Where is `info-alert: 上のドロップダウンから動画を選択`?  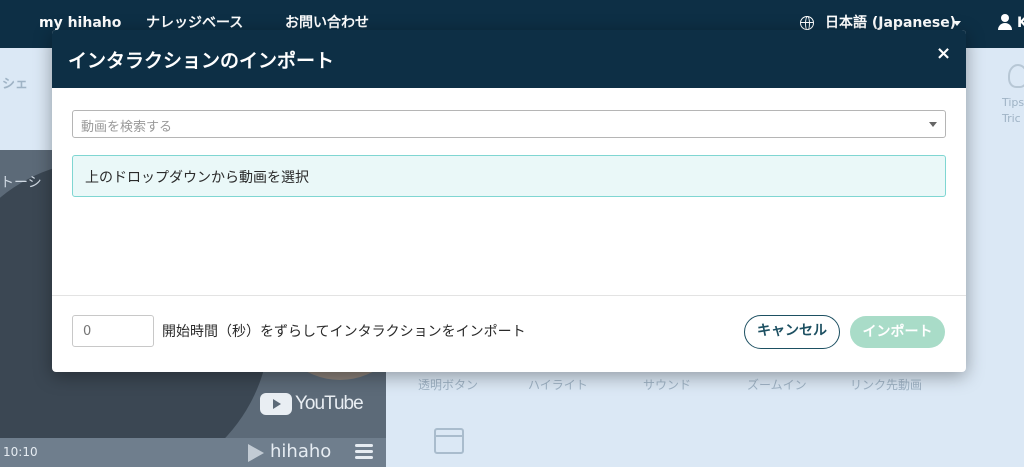
info-alert: 上のドロップダウンから動画を選択 is located at coordinates (509, 176).